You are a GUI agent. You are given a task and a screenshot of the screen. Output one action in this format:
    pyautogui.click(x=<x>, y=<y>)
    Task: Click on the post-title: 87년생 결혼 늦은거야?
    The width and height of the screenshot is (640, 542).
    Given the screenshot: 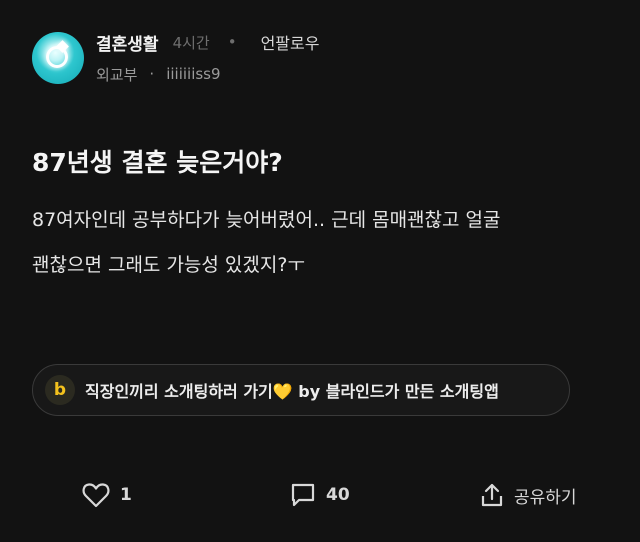 What is the action you would take?
    pyautogui.click(x=157, y=162)
    